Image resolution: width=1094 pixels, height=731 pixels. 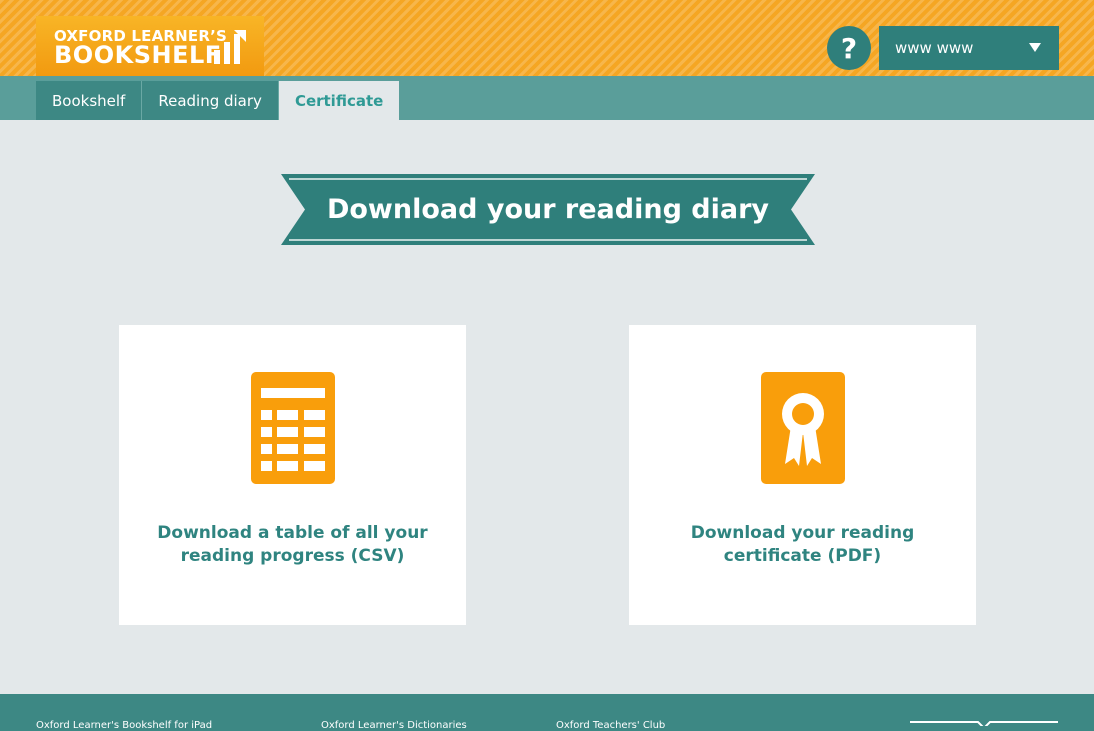 I want to click on page-title-banner: Download your reading diary, so click(x=548, y=209).